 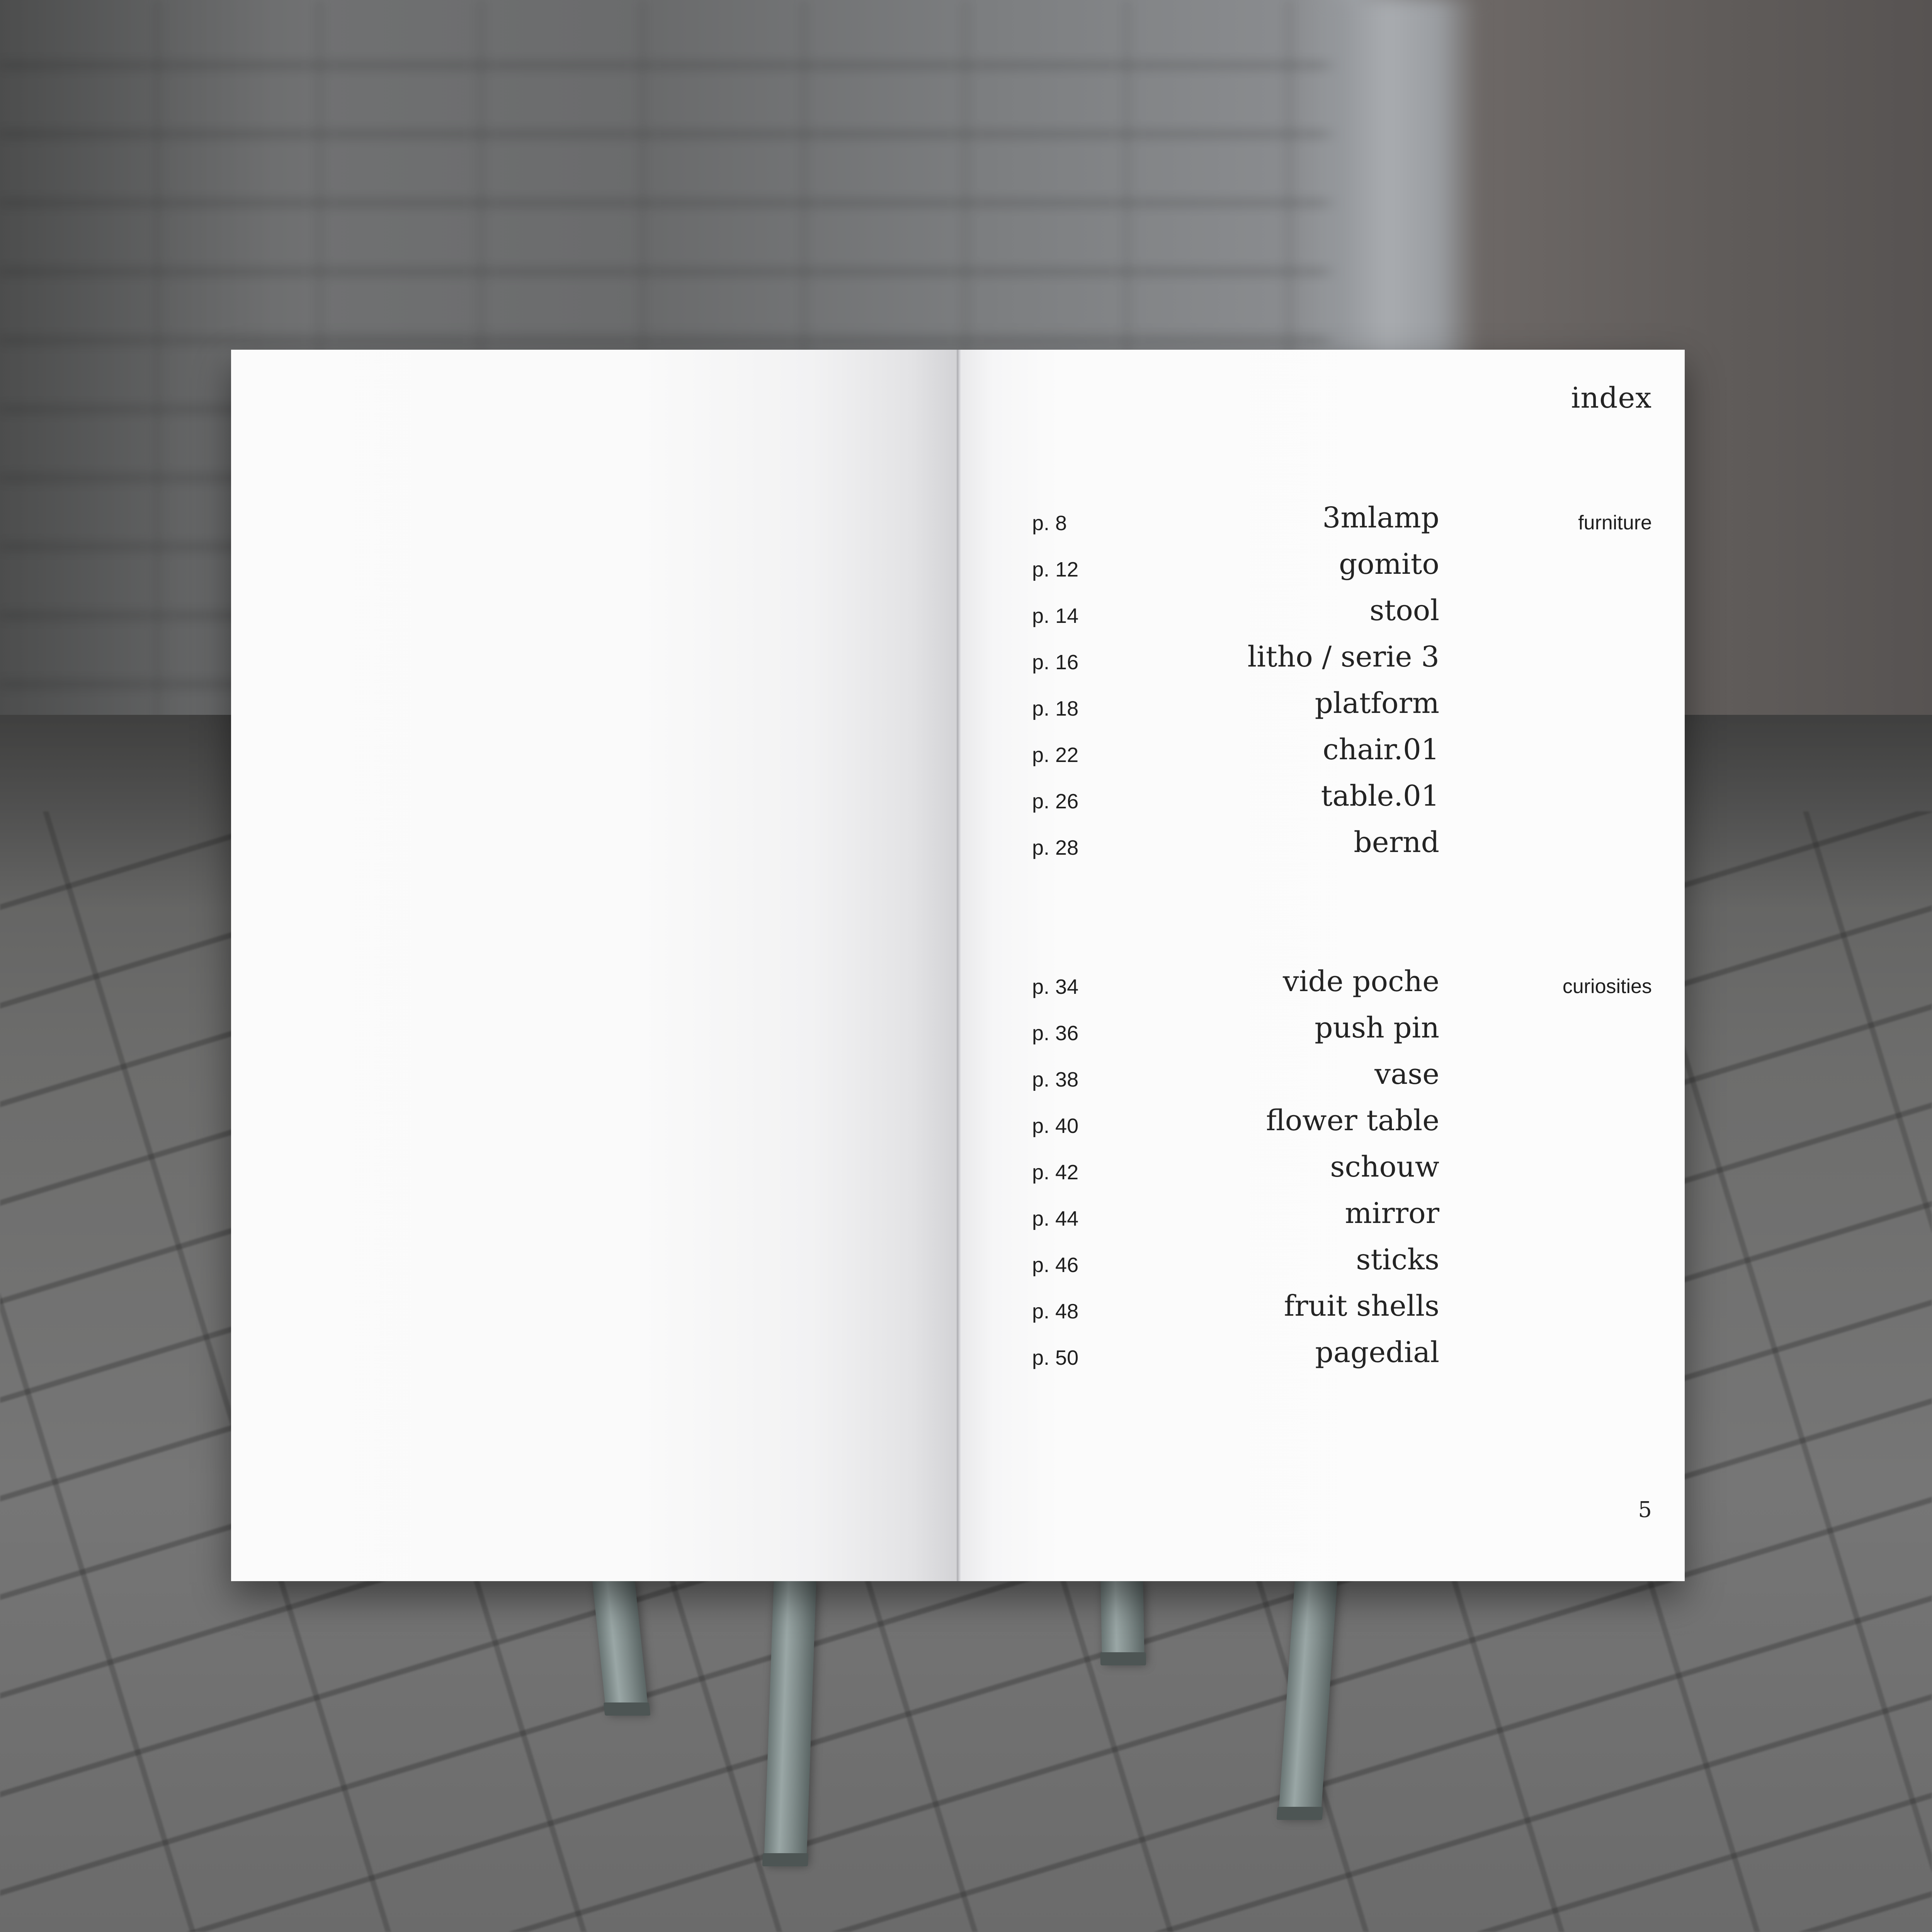 I want to click on entry-title: table.01, so click(x=1380, y=796).